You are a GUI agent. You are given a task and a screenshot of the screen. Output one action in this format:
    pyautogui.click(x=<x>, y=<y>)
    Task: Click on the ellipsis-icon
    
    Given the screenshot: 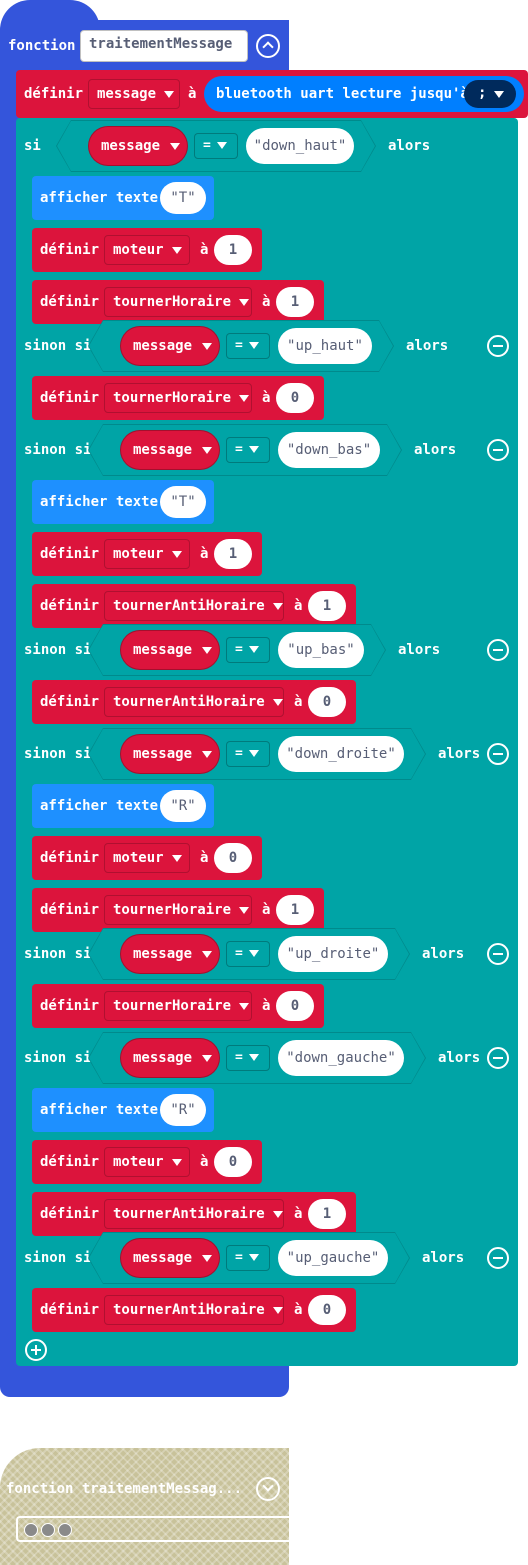 What is the action you would take?
    pyautogui.click(x=152, y=1529)
    